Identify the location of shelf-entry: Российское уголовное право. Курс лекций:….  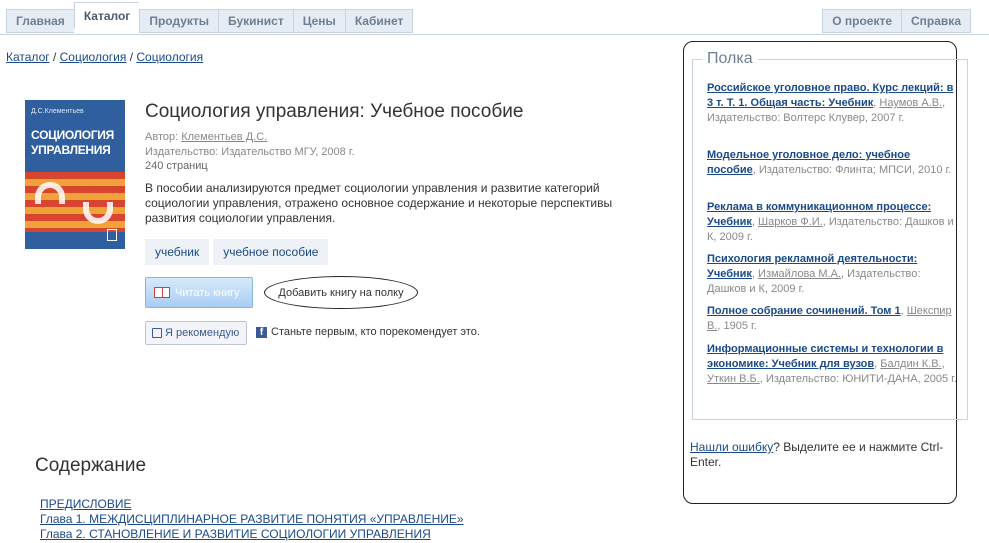
(830, 103).